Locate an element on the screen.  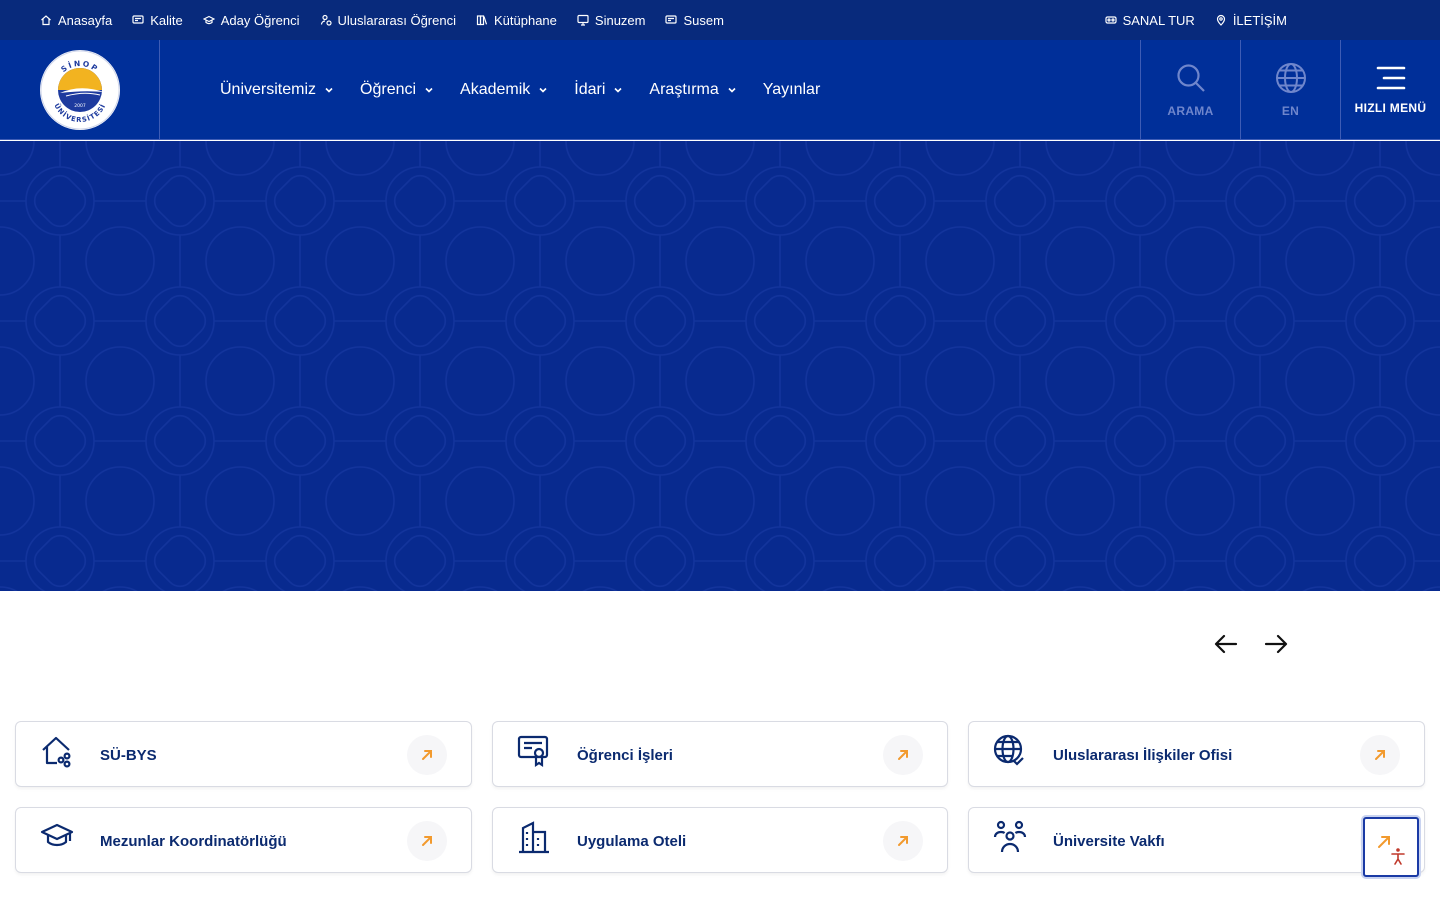
language-button-label: EN is located at coordinates (1290, 111).